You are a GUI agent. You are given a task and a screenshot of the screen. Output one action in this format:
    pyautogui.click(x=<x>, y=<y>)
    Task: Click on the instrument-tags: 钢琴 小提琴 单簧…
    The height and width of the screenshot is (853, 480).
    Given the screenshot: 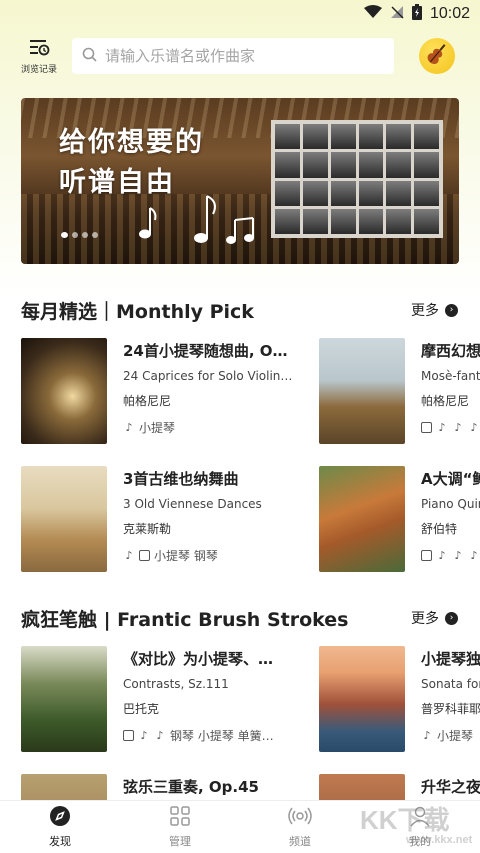 What is the action you would take?
    pyautogui.click(x=222, y=735)
    